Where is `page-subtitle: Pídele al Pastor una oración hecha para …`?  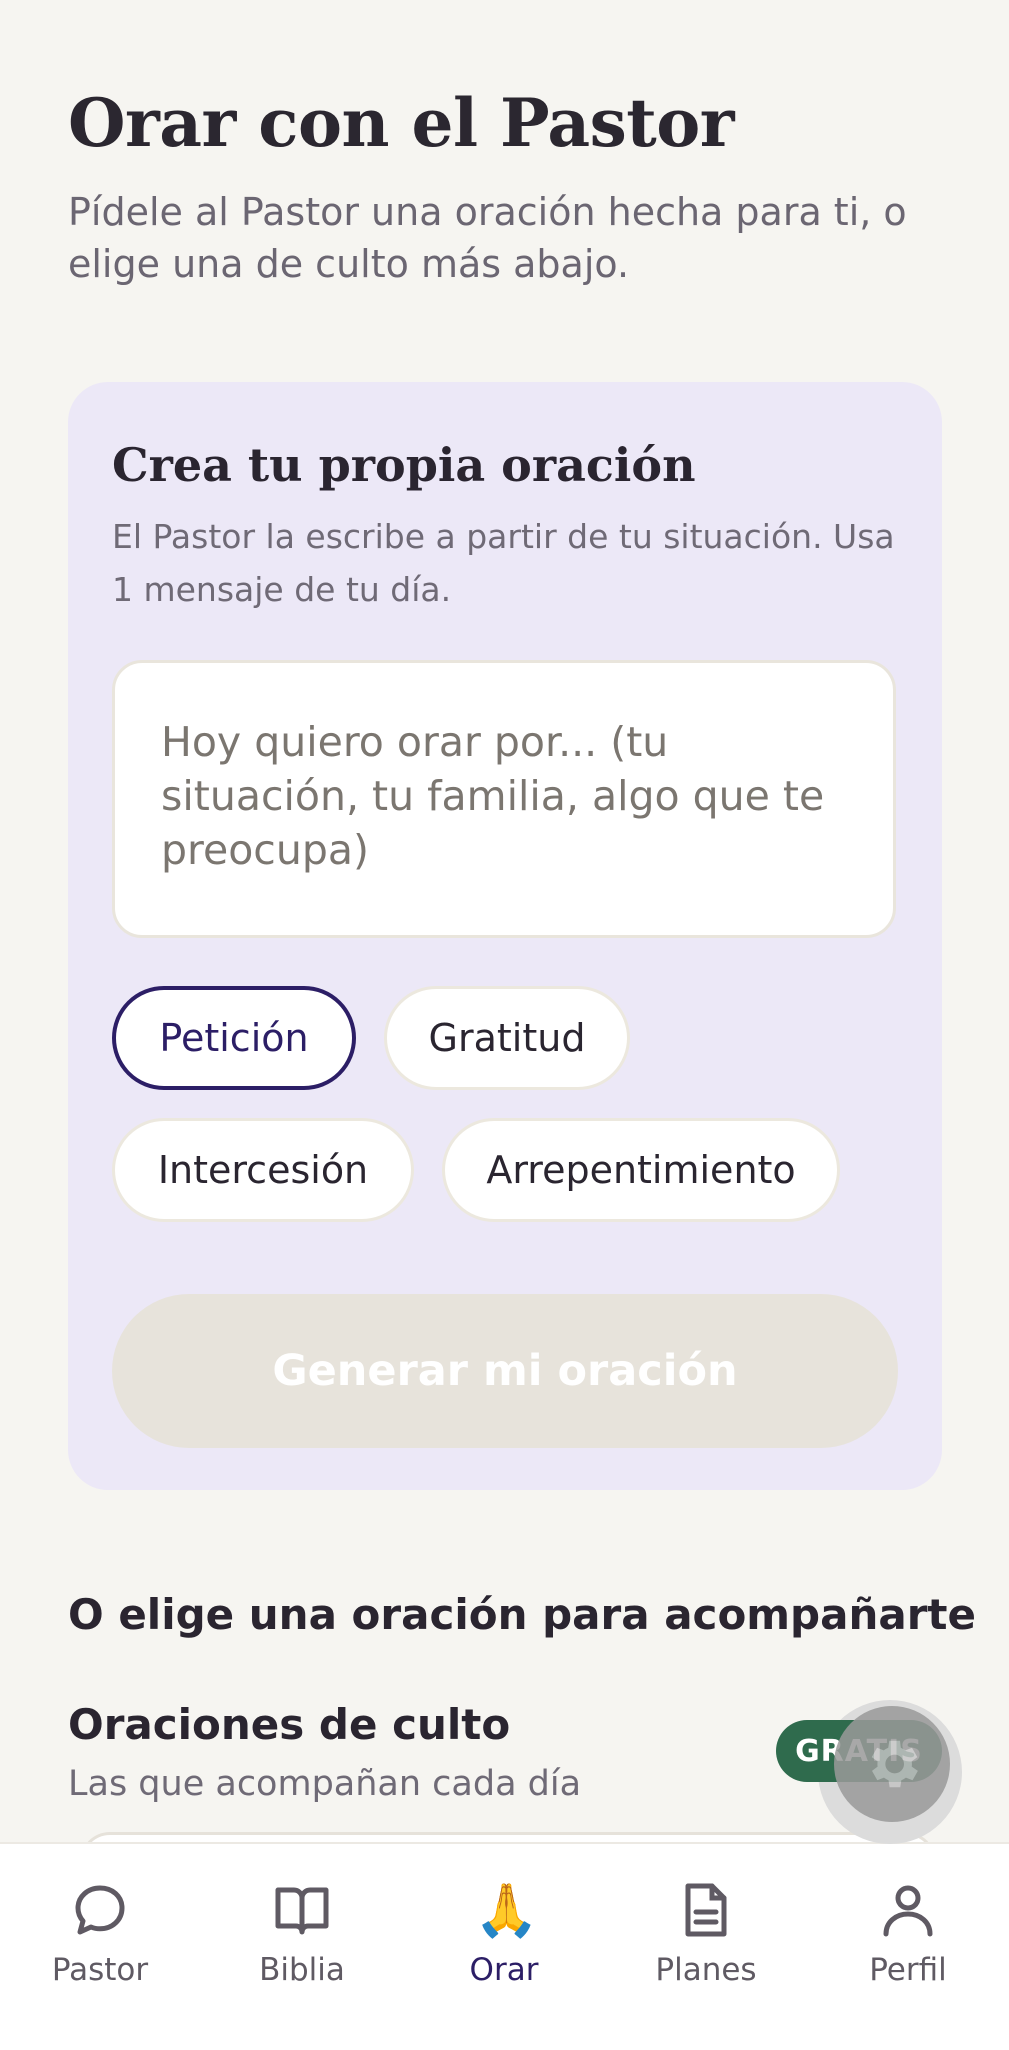
page-subtitle: Pídele al Pastor una oración hecha para … is located at coordinates (487, 238).